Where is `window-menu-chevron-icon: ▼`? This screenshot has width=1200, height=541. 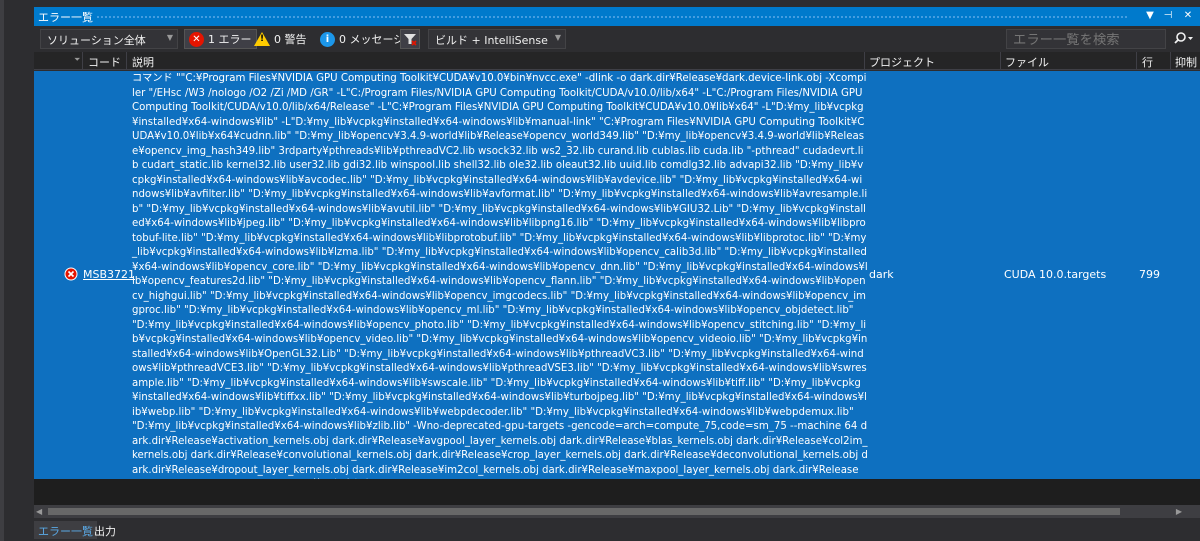
window-menu-chevron-icon: ▼ is located at coordinates (1150, 16).